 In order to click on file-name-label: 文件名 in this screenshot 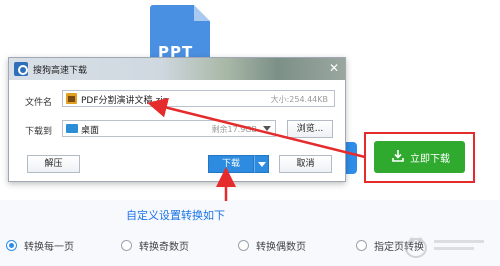, I will do `click(39, 103)`.